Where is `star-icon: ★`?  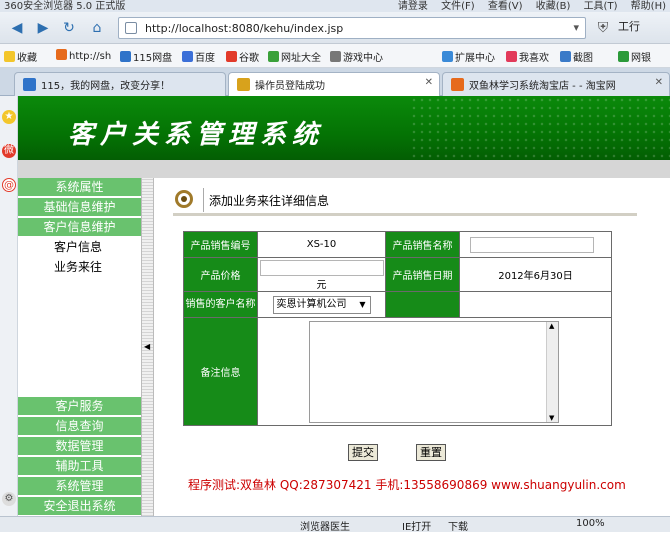 star-icon: ★ is located at coordinates (9, 117).